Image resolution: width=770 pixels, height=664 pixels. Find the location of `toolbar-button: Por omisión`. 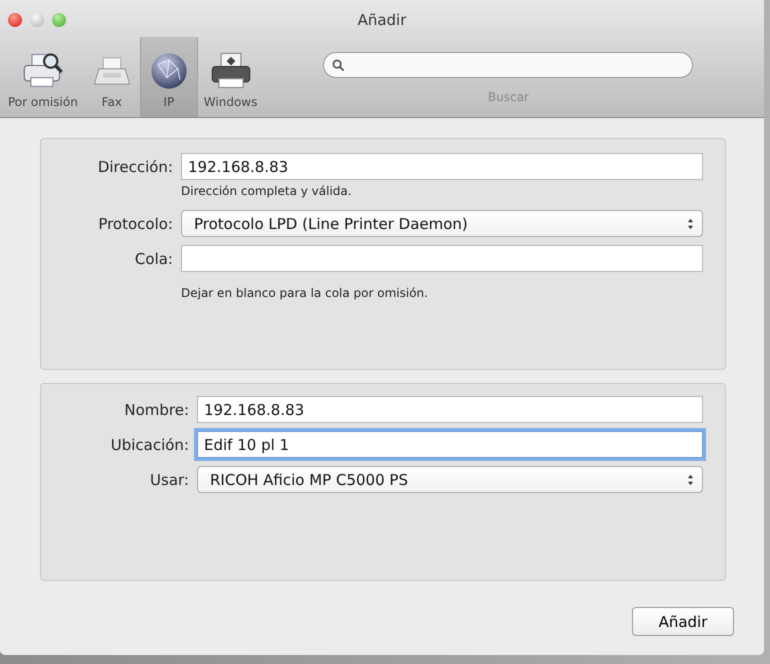

toolbar-button: Por omisión is located at coordinates (43, 77).